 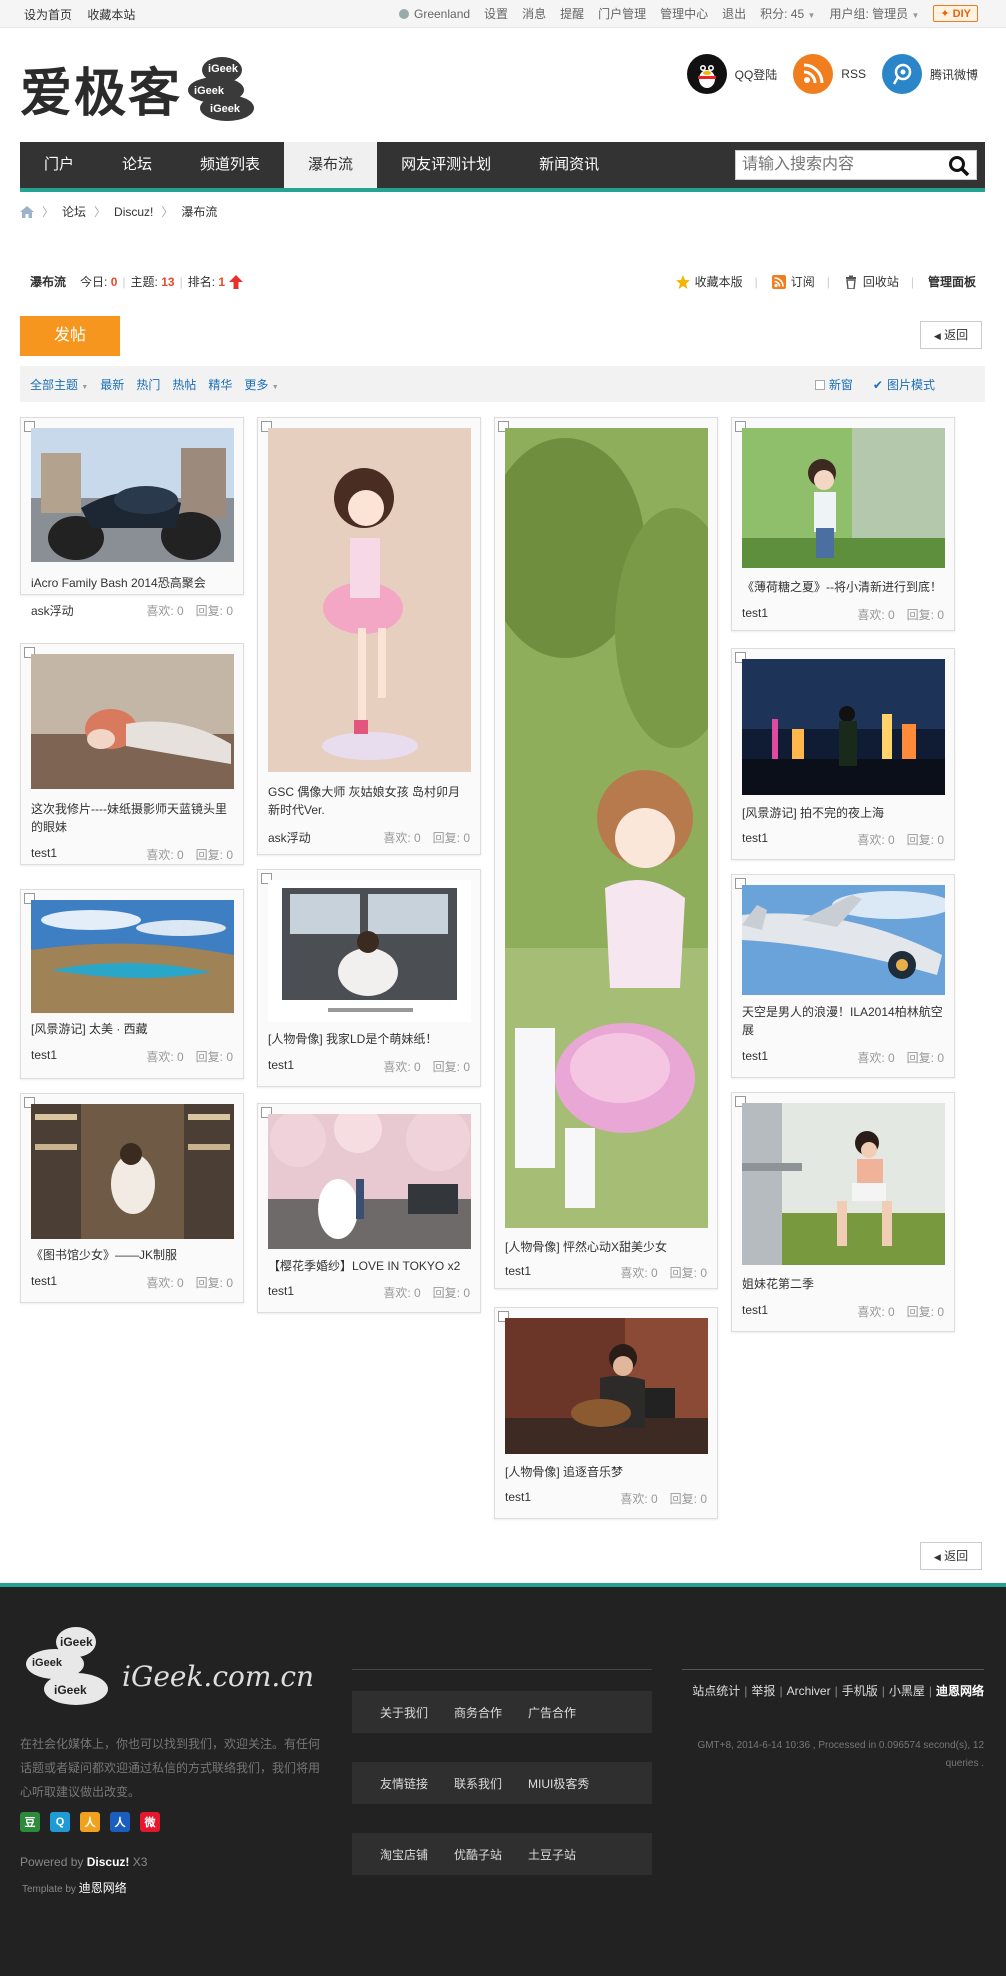 What do you see at coordinates (220, 384) in the screenshot?
I see `tab-digest: 精华` at bounding box center [220, 384].